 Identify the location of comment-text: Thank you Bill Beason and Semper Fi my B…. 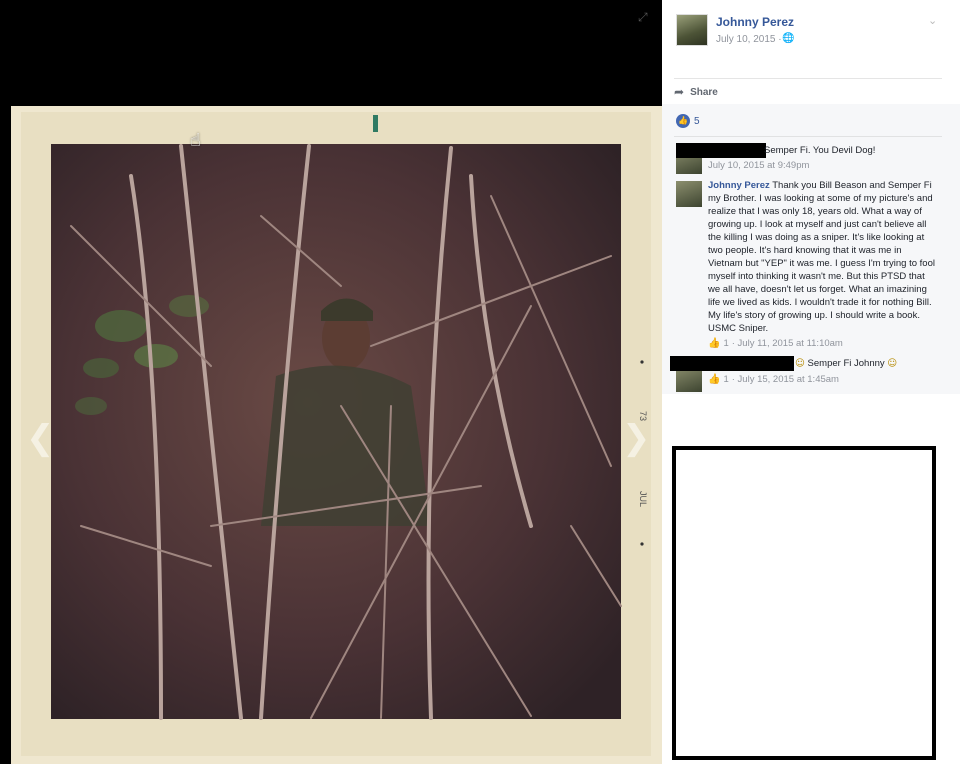
(821, 257).